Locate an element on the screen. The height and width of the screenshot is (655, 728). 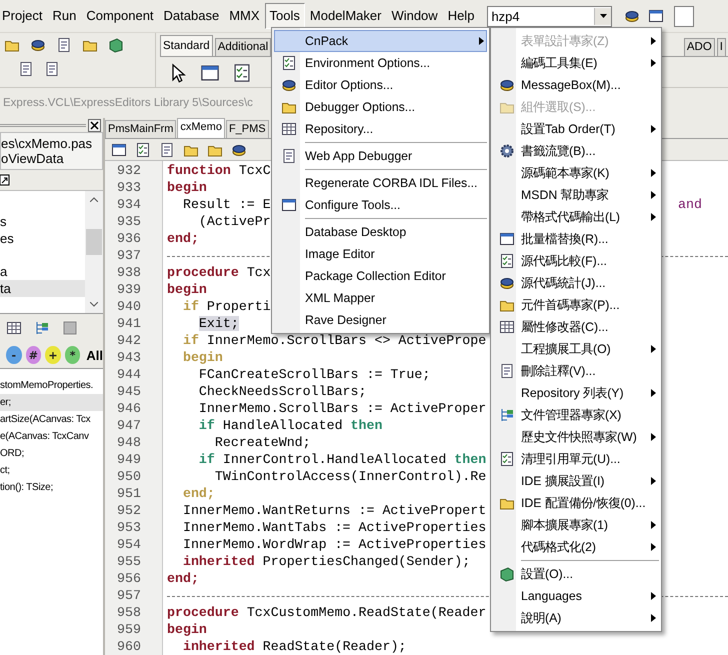
menu-item: Help is located at coordinates (461, 16).